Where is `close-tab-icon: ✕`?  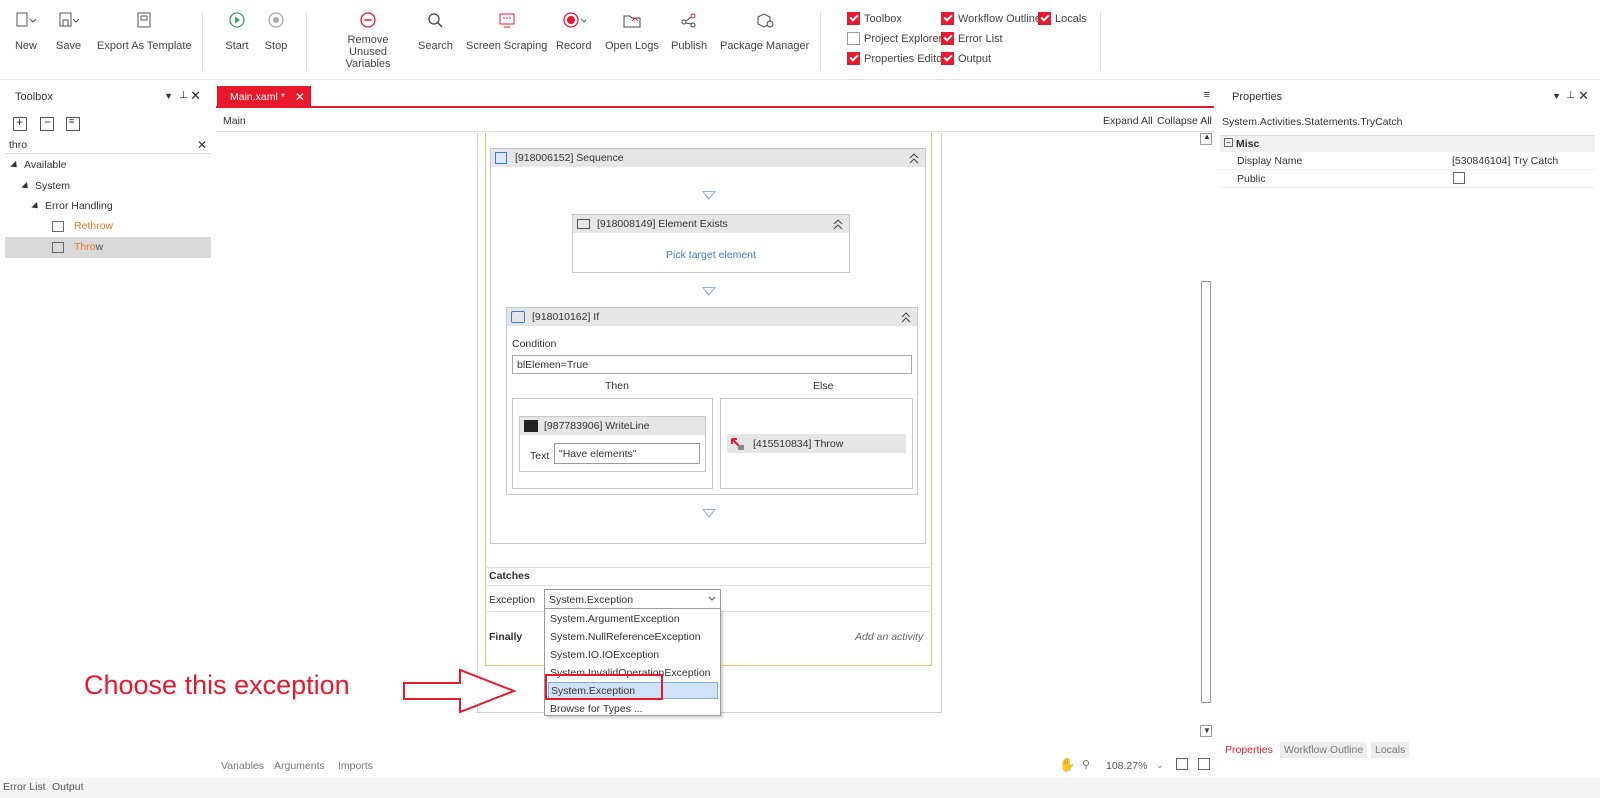
close-tab-icon: ✕ is located at coordinates (300, 97).